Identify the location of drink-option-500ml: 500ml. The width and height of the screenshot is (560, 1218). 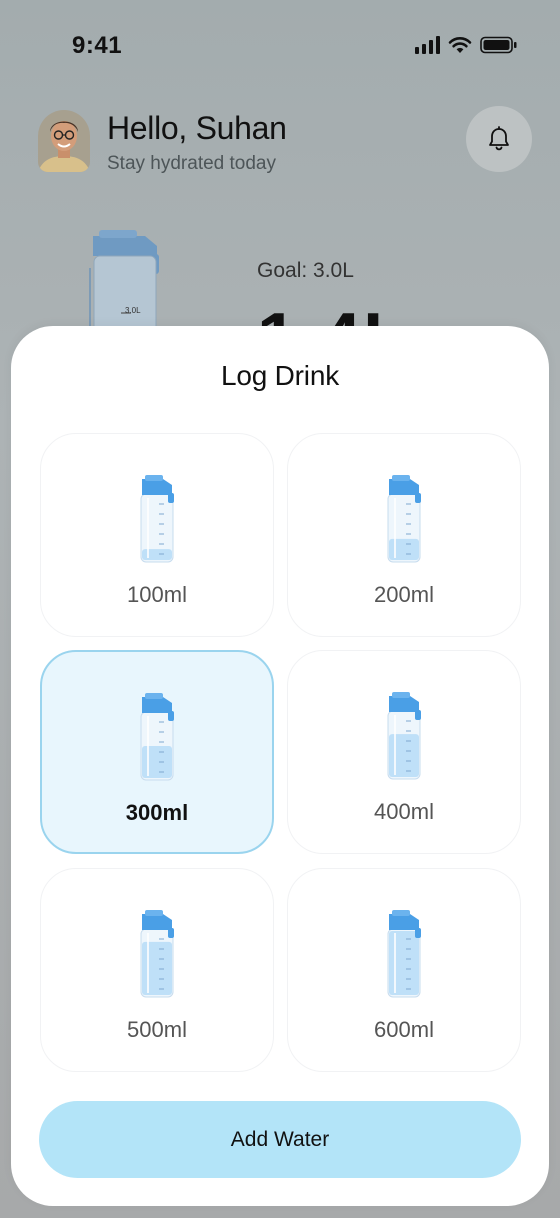
(157, 970).